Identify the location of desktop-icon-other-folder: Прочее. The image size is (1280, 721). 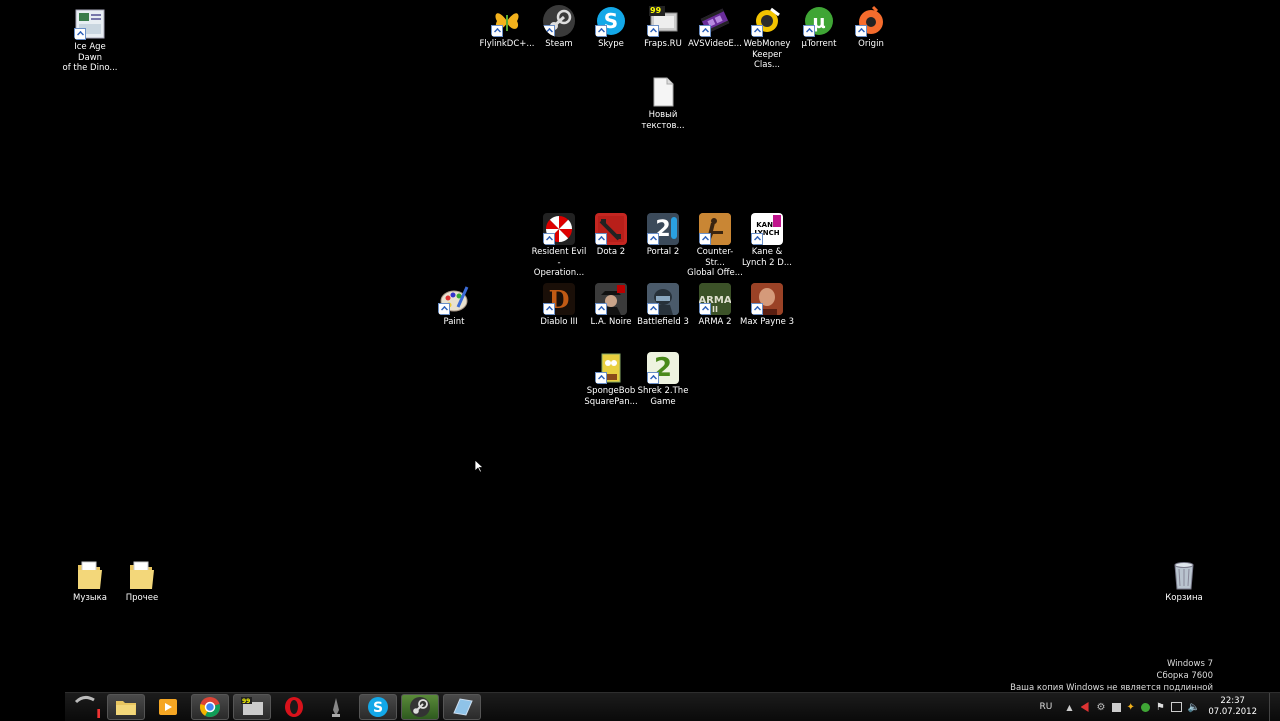
(142, 581).